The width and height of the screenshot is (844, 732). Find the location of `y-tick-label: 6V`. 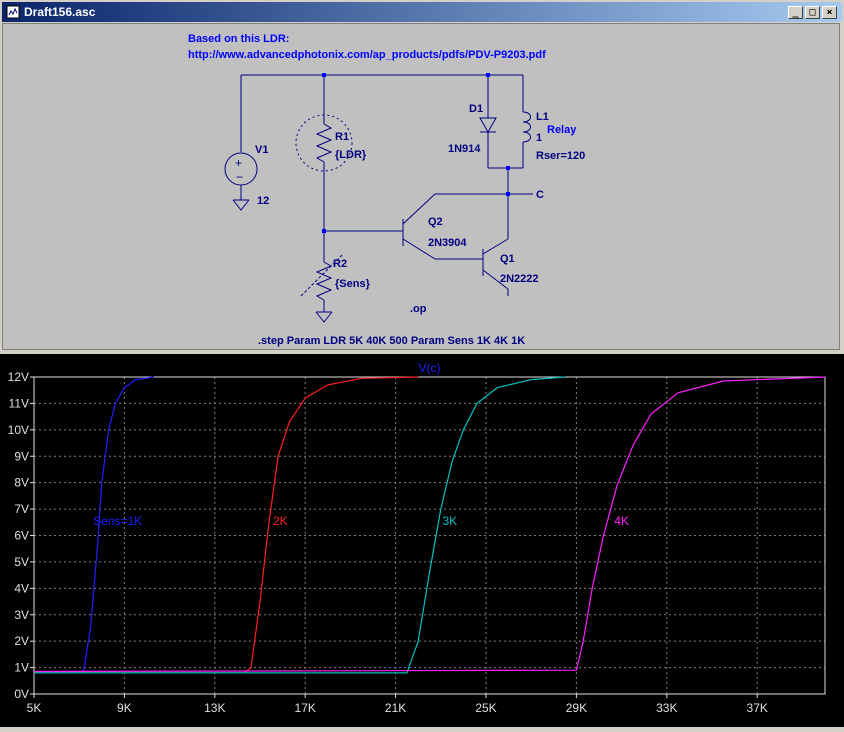

y-tick-label: 6V is located at coordinates (21, 536).